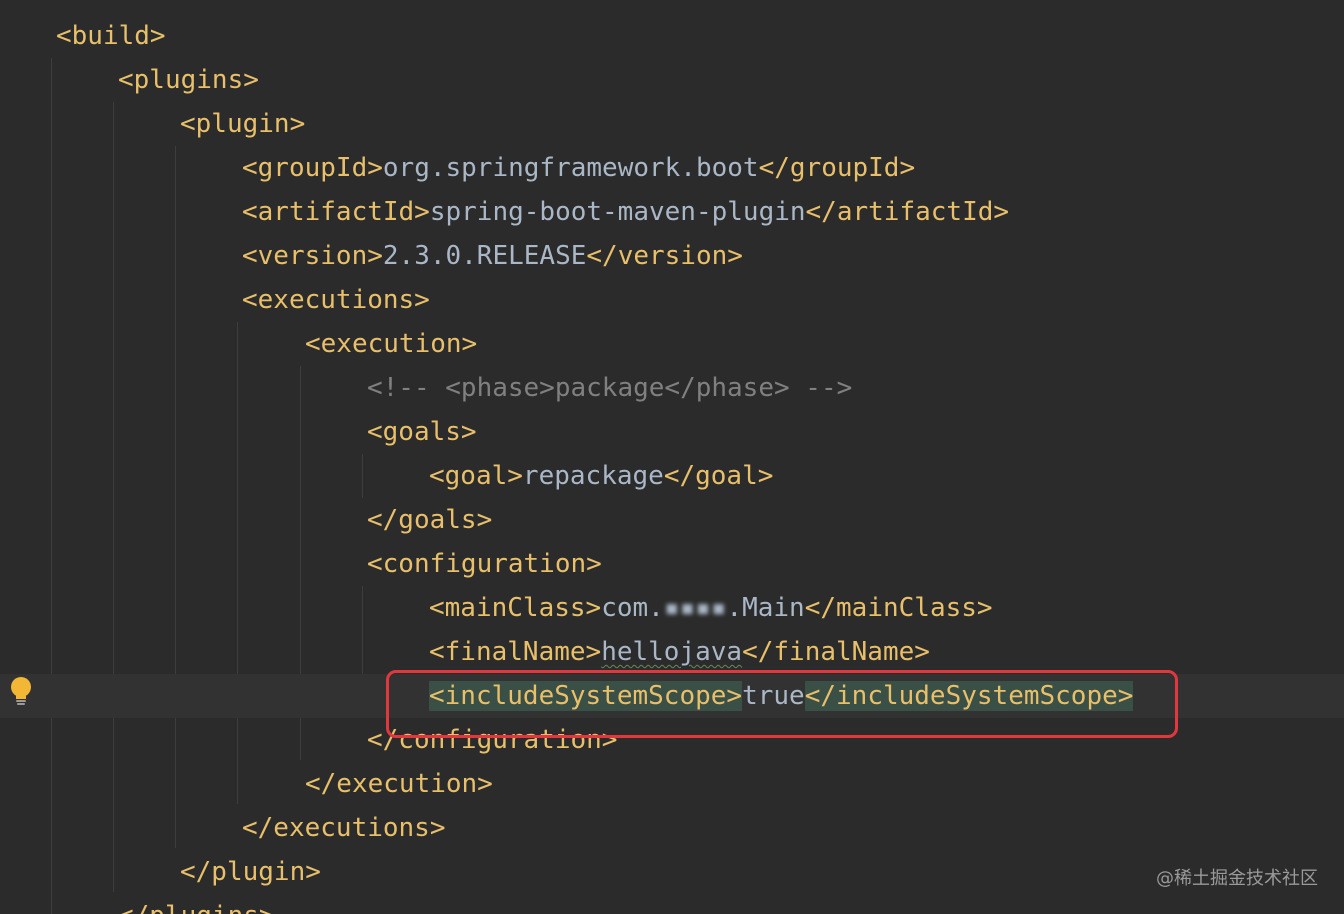  What do you see at coordinates (476, 476) in the screenshot?
I see `xml-open-tag: <goal>` at bounding box center [476, 476].